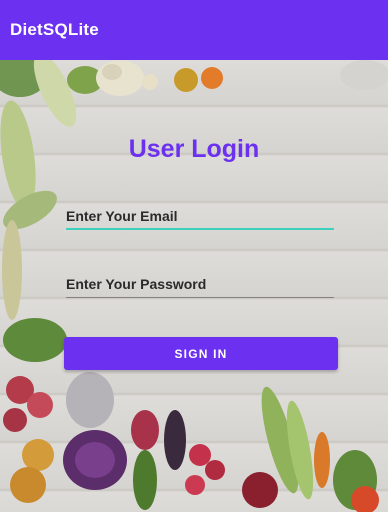  I want to click on sign-in-button: SIGN IN, so click(201, 353).